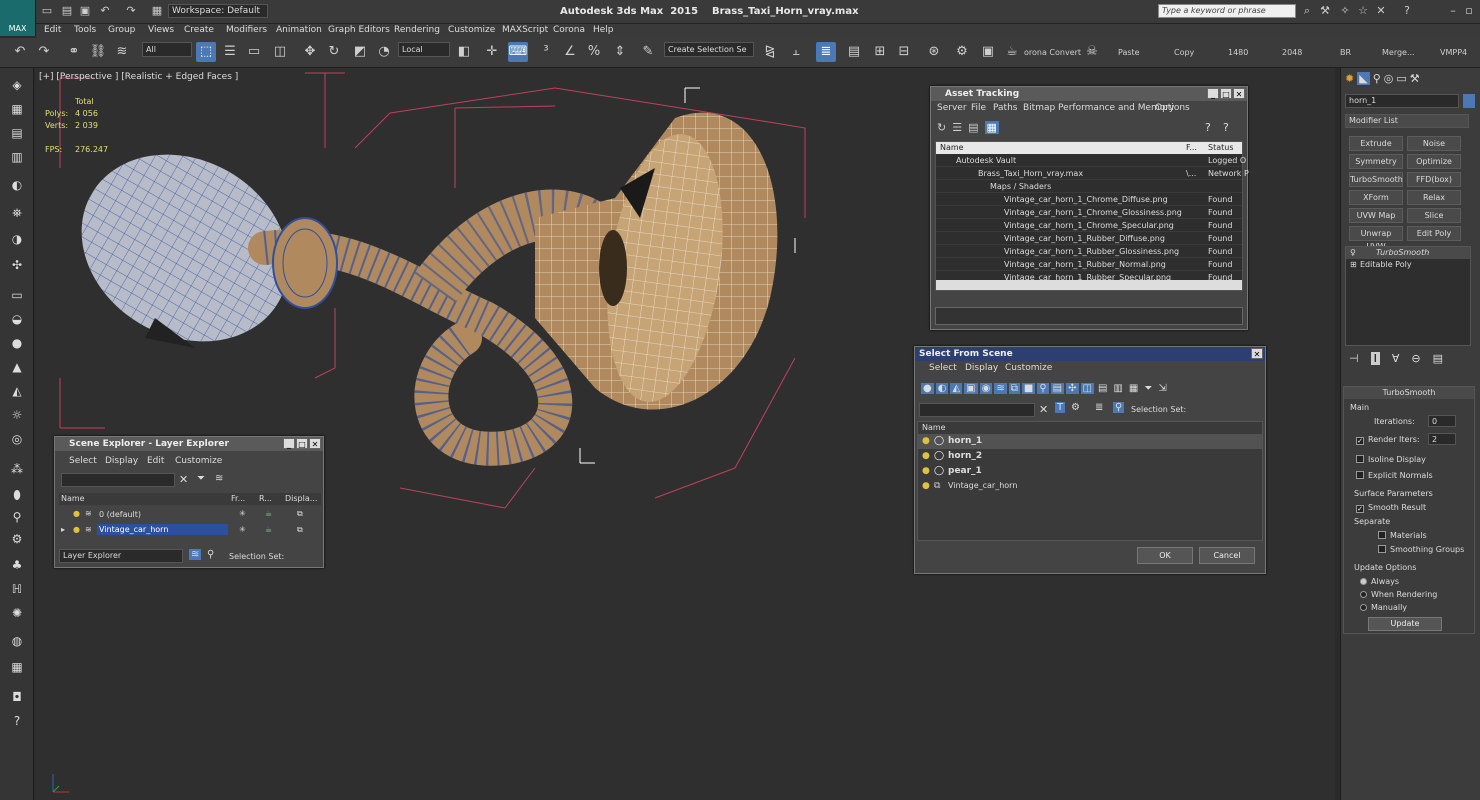  What do you see at coordinates (1089, 316) in the screenshot?
I see `asset-path-field` at bounding box center [1089, 316].